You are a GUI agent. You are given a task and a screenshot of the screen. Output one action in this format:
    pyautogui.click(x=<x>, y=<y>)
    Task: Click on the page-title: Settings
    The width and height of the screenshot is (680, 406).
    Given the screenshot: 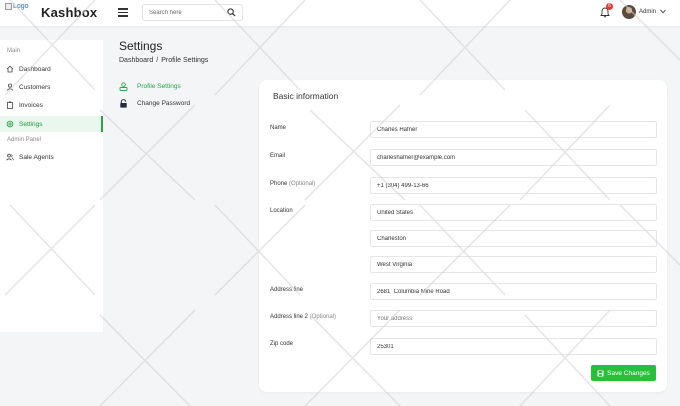 What is the action you would take?
    pyautogui.click(x=141, y=46)
    